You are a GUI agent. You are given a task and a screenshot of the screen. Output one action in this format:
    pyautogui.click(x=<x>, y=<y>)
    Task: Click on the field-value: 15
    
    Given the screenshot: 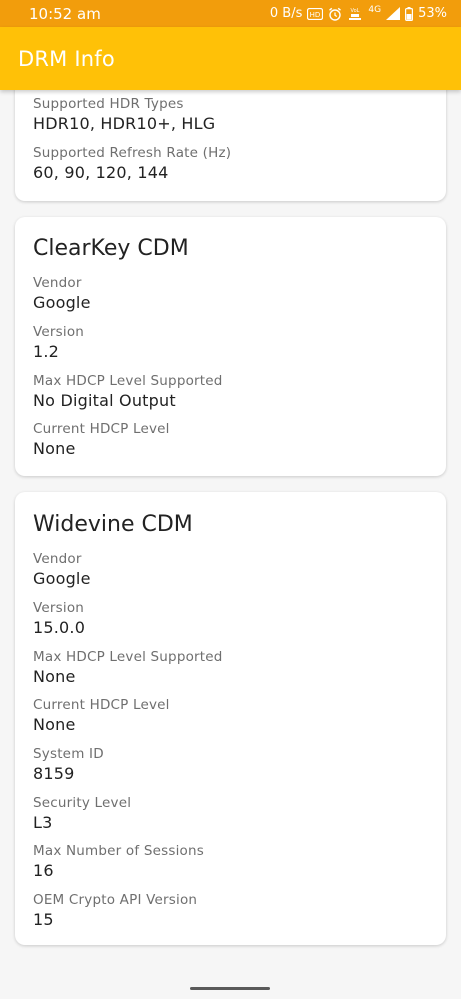 What is the action you would take?
    pyautogui.click(x=43, y=919)
    